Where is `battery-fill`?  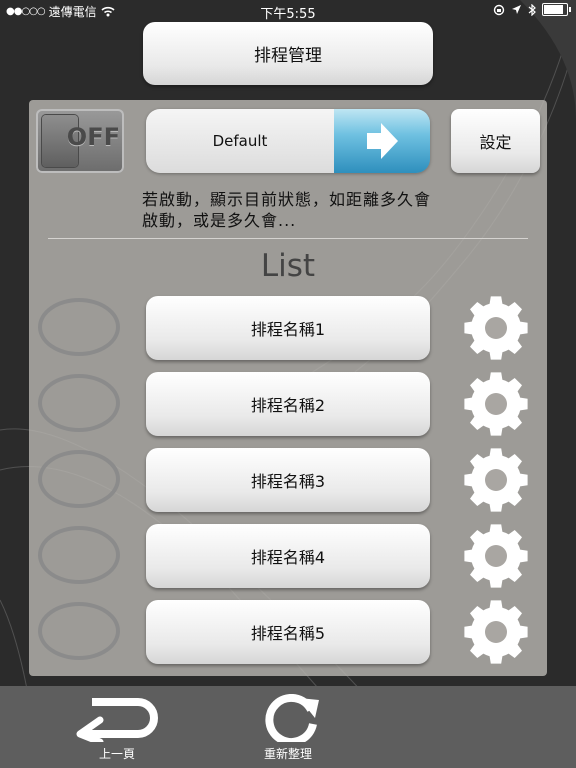 battery-fill is located at coordinates (553, 9).